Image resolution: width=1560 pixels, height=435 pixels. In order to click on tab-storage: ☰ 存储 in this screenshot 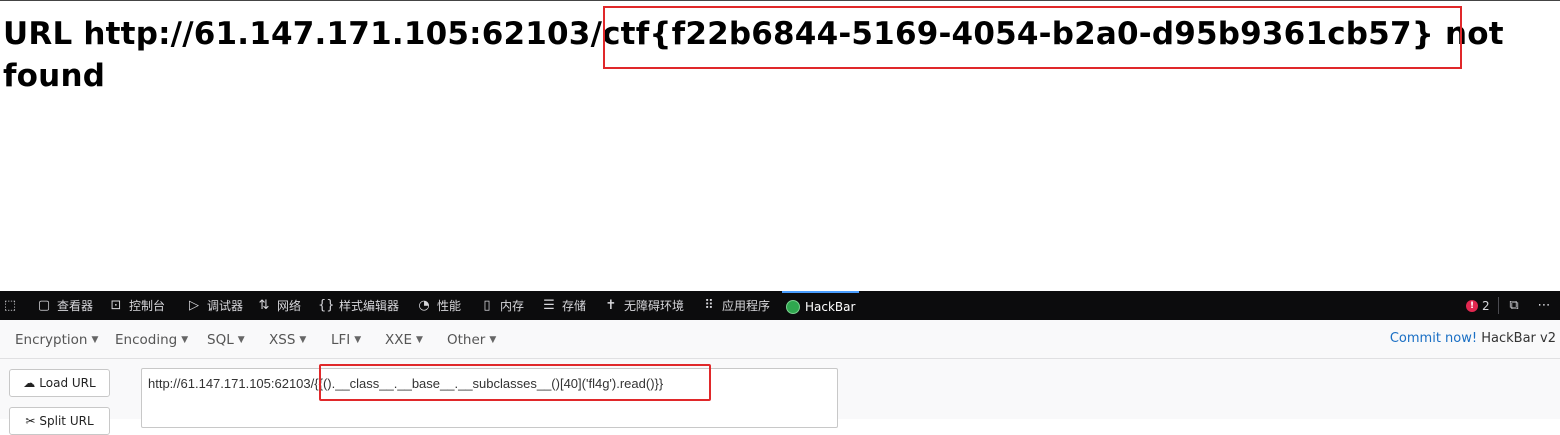, I will do `click(563, 305)`.